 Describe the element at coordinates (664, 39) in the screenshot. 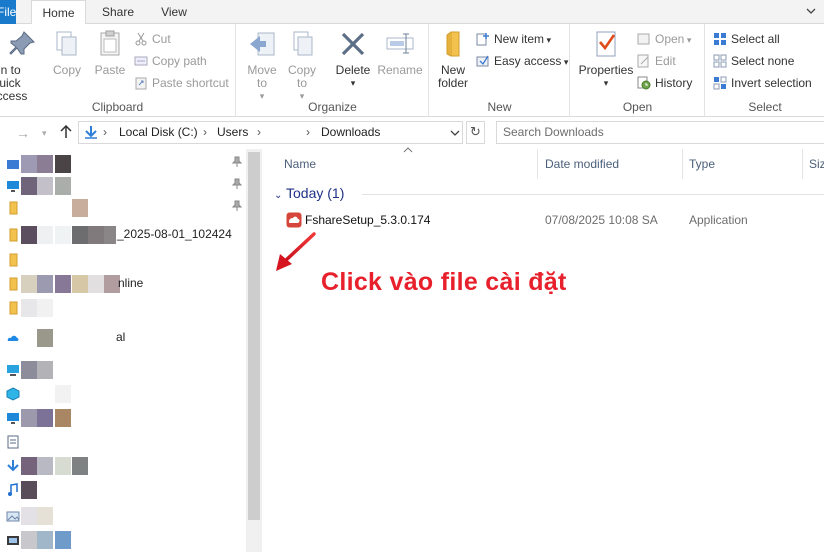

I see `open-button: Open ▾` at that location.